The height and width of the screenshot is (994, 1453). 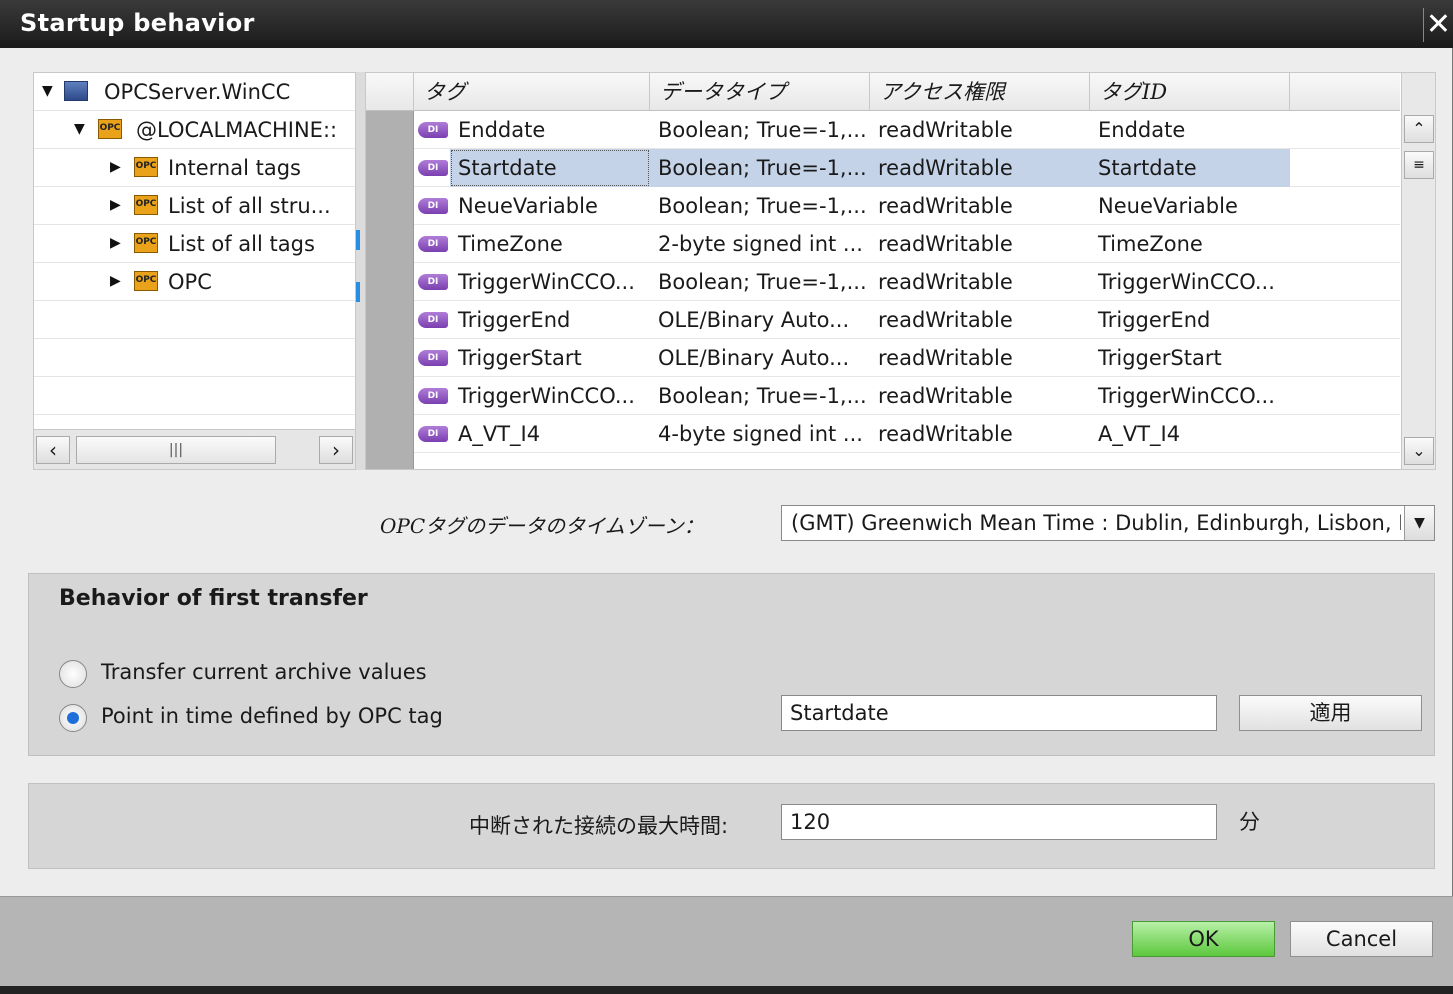 I want to click on table-row-partial, so click(x=883, y=461).